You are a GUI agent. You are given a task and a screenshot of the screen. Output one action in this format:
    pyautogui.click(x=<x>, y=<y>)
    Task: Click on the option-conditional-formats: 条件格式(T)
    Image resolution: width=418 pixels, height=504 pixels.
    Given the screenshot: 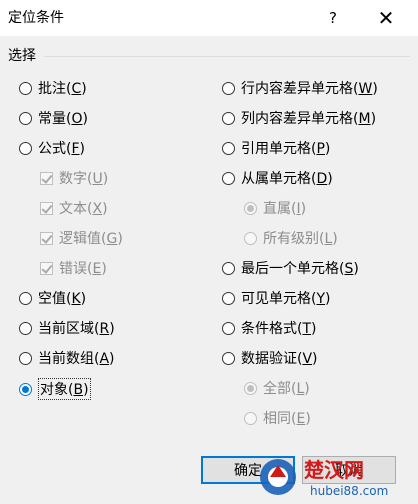 What is the action you would take?
    pyautogui.click(x=269, y=328)
    